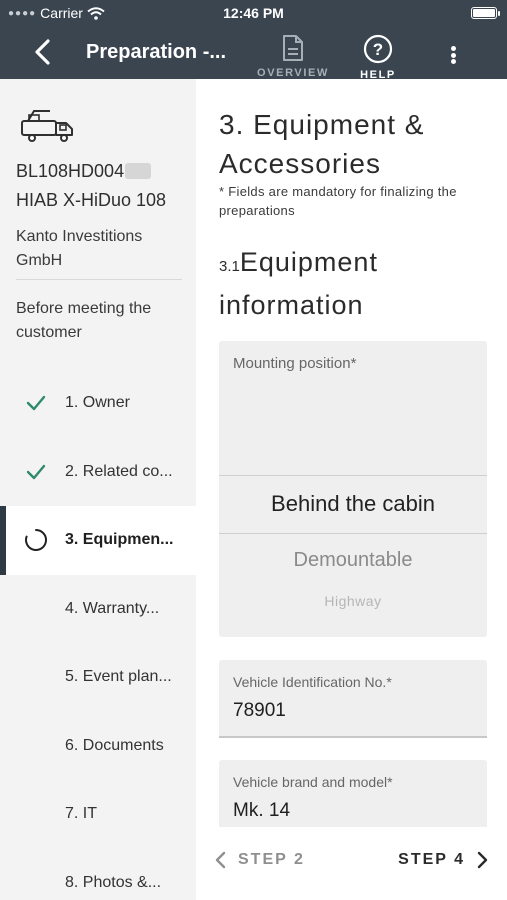 This screenshot has width=507, height=900. I want to click on next-step-button: STEP 4, so click(443, 860).